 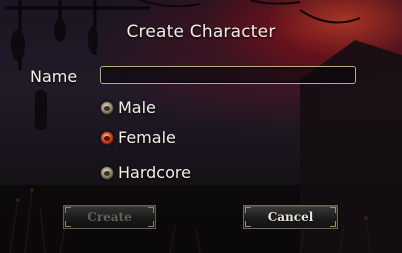 What do you see at coordinates (54, 76) in the screenshot?
I see `name-label: Name` at bounding box center [54, 76].